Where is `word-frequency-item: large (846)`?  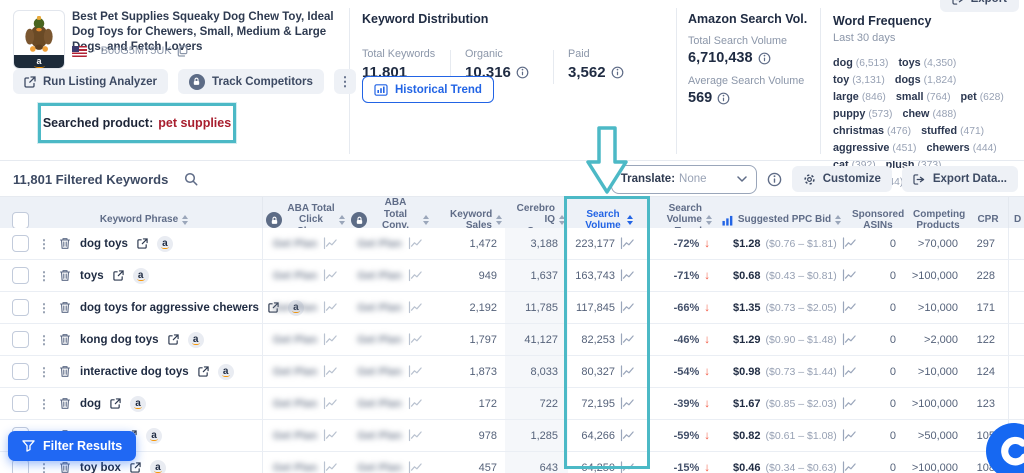 word-frequency-item: large (846) is located at coordinates (859, 97).